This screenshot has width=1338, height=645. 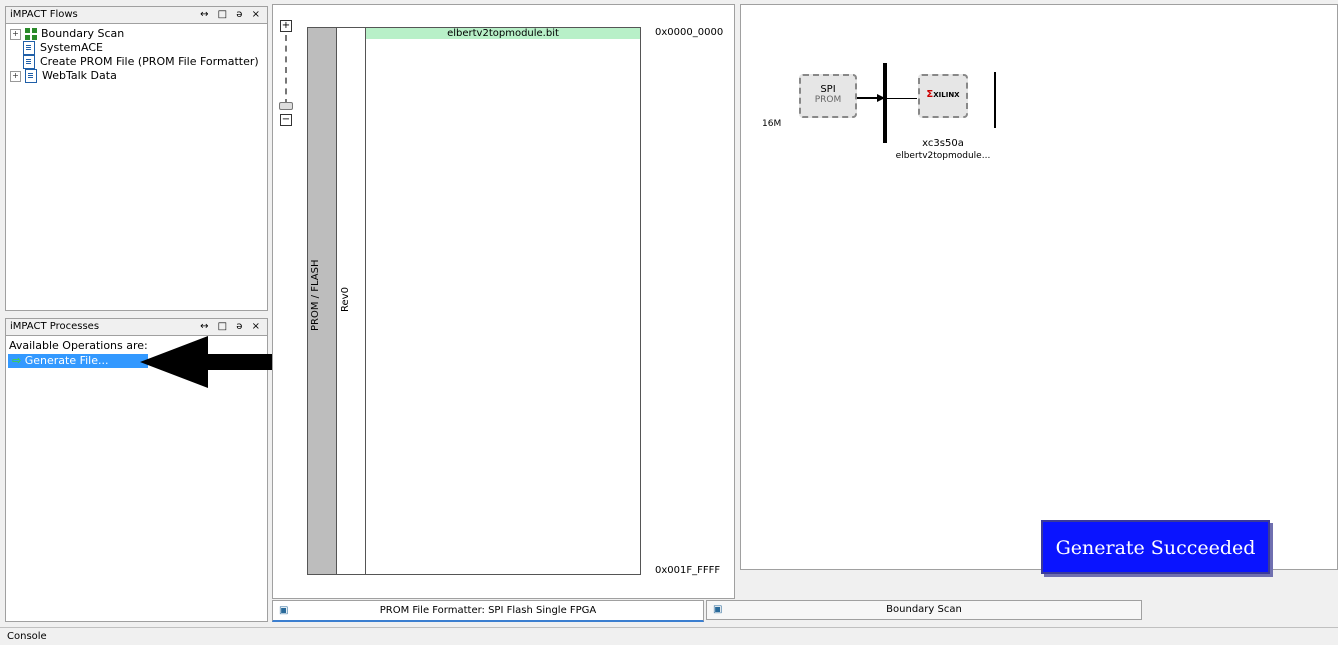 I want to click on bitfile-bar: elbertv2topmodule.bit, so click(x=503, y=33).